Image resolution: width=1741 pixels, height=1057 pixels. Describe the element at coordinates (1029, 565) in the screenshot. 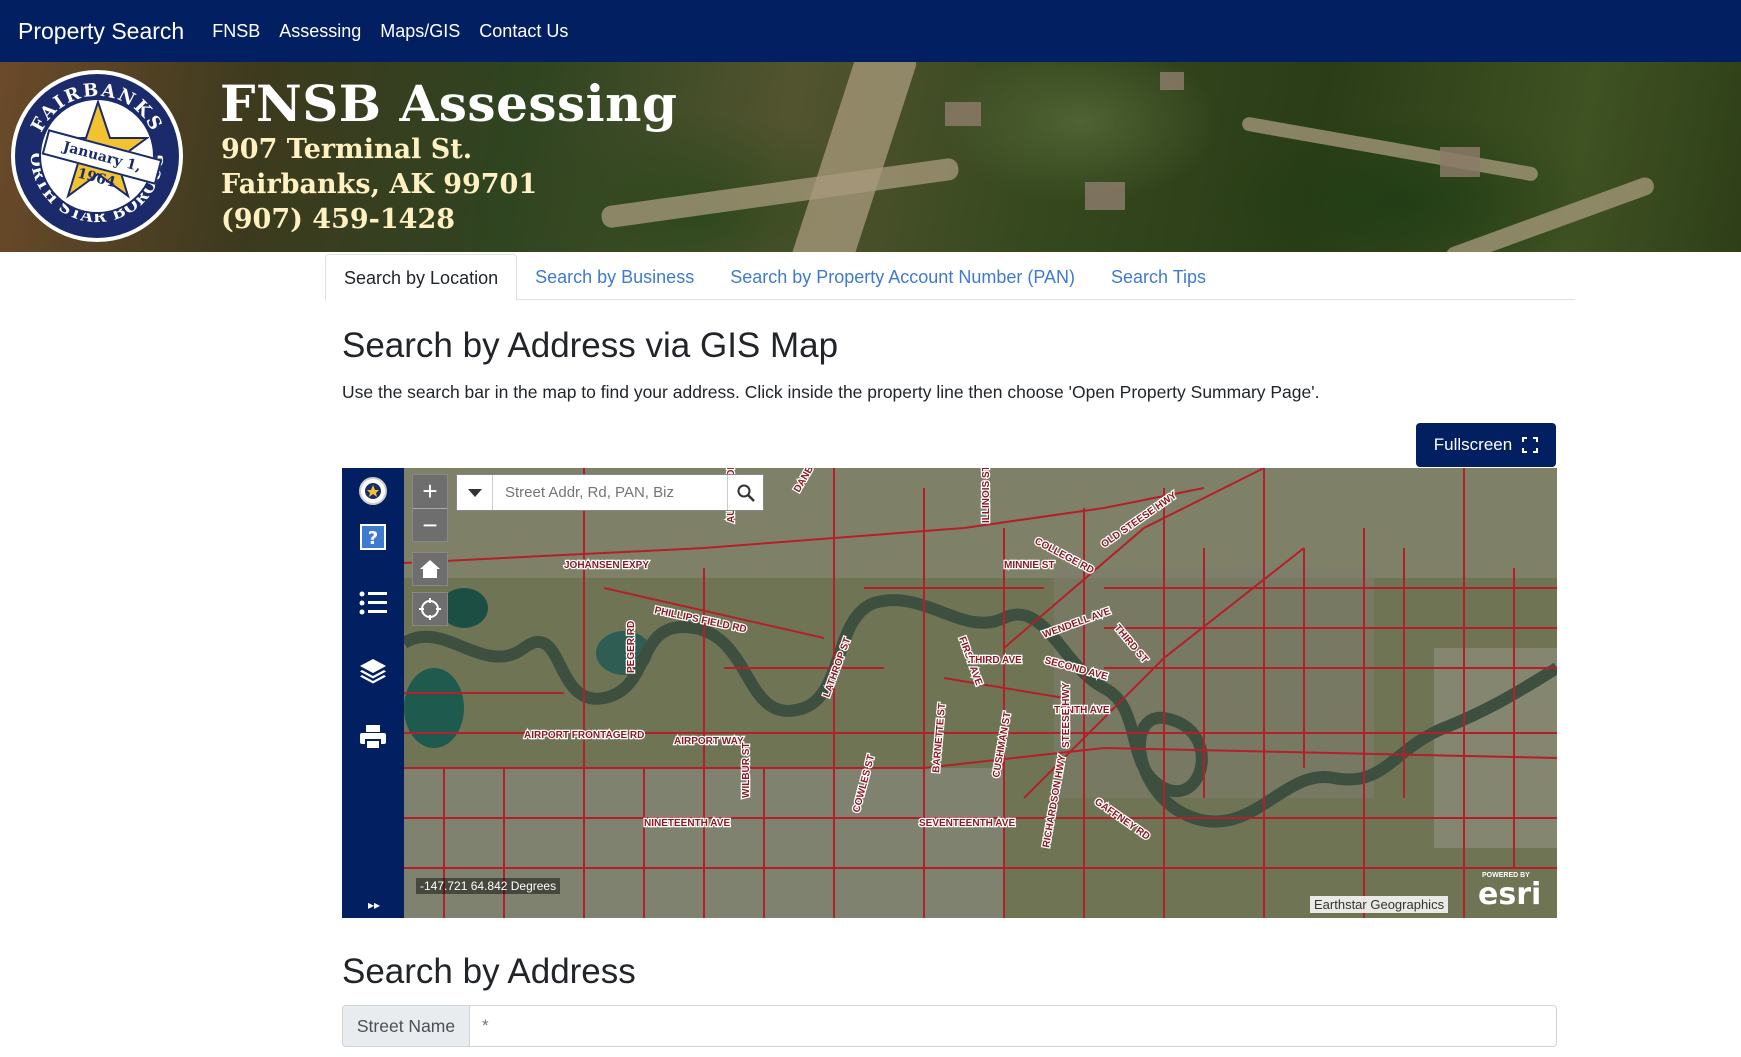

I see `street-label: MINNIE ST` at that location.